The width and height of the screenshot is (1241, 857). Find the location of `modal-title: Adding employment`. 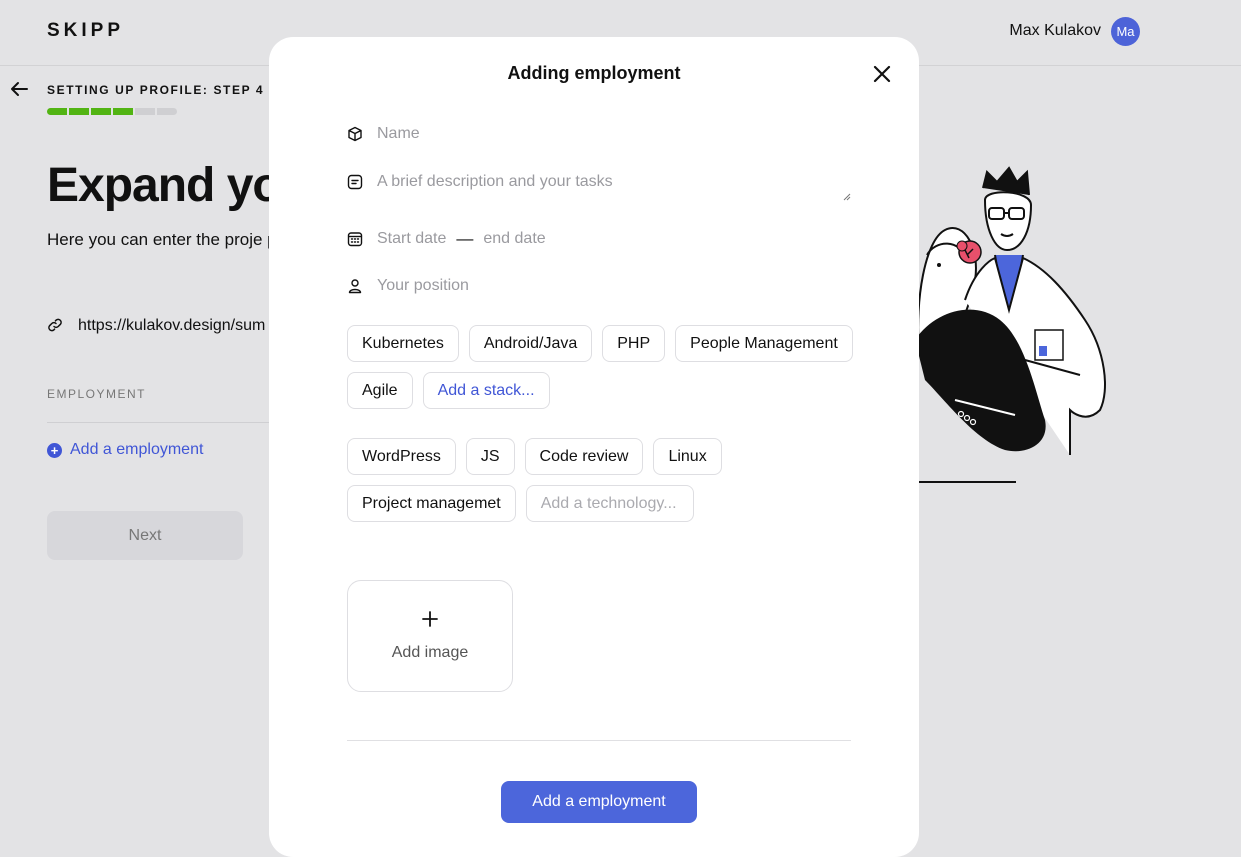

modal-title: Adding employment is located at coordinates (594, 73).